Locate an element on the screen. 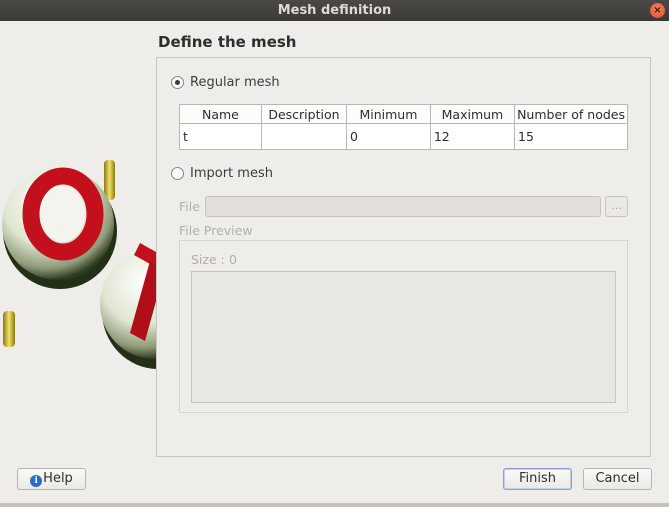 Image resolution: width=669 pixels, height=507 pixels. page-title: Define the mesh is located at coordinates (227, 42).